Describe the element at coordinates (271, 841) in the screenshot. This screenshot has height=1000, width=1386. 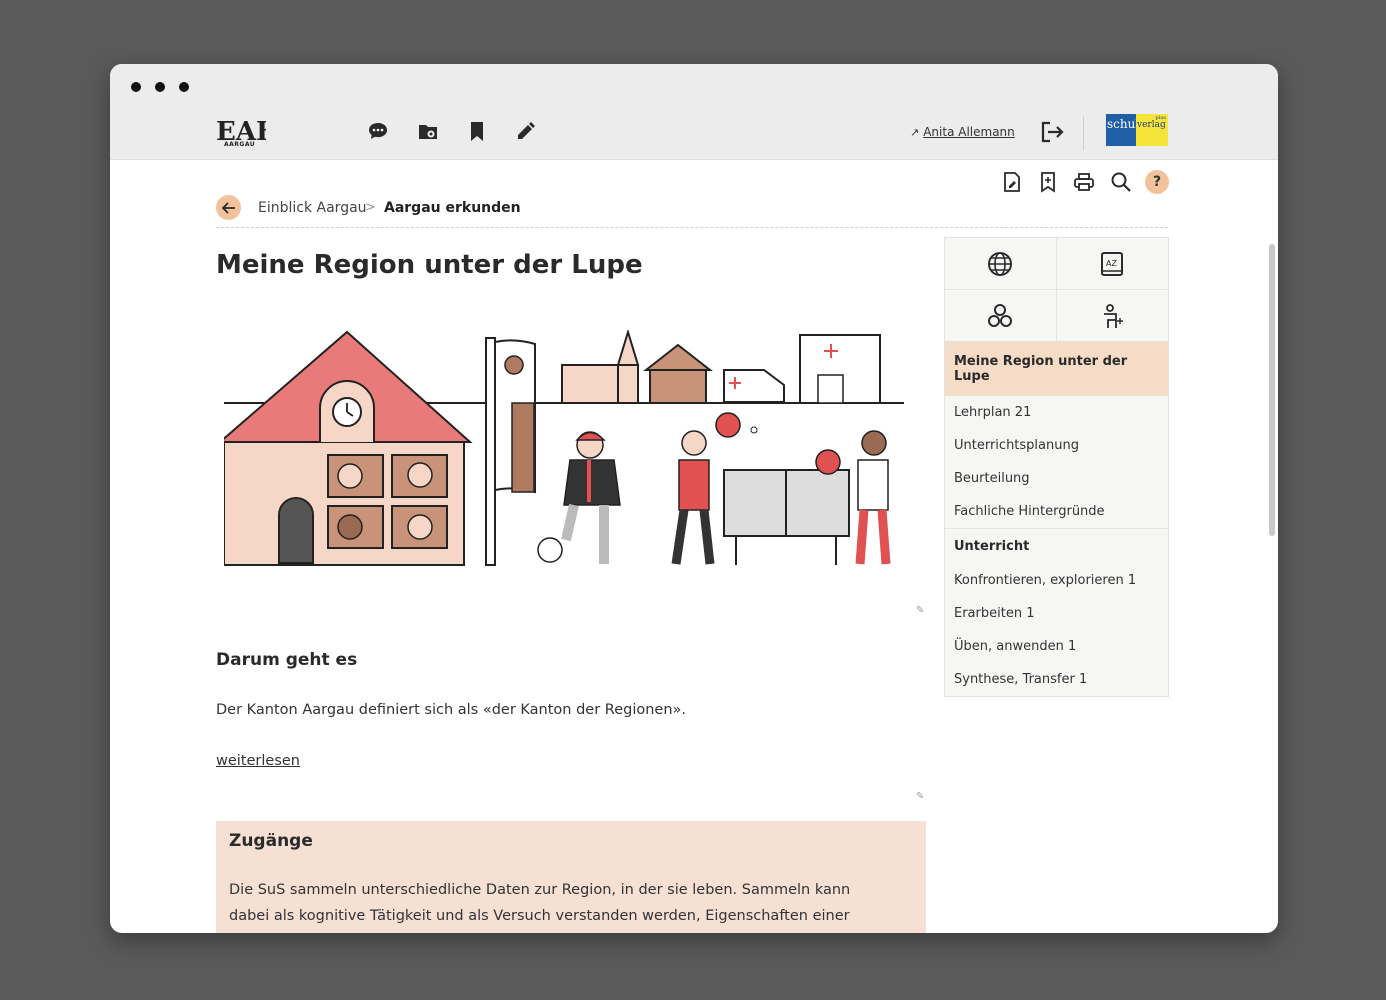
I see `zugaenge-heading: Zugänge` at that location.